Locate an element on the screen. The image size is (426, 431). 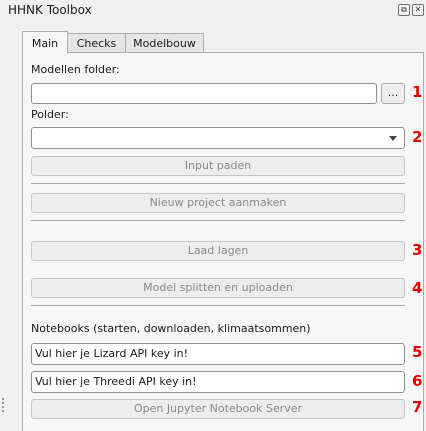
close-icon: ✕ is located at coordinates (418, 10).